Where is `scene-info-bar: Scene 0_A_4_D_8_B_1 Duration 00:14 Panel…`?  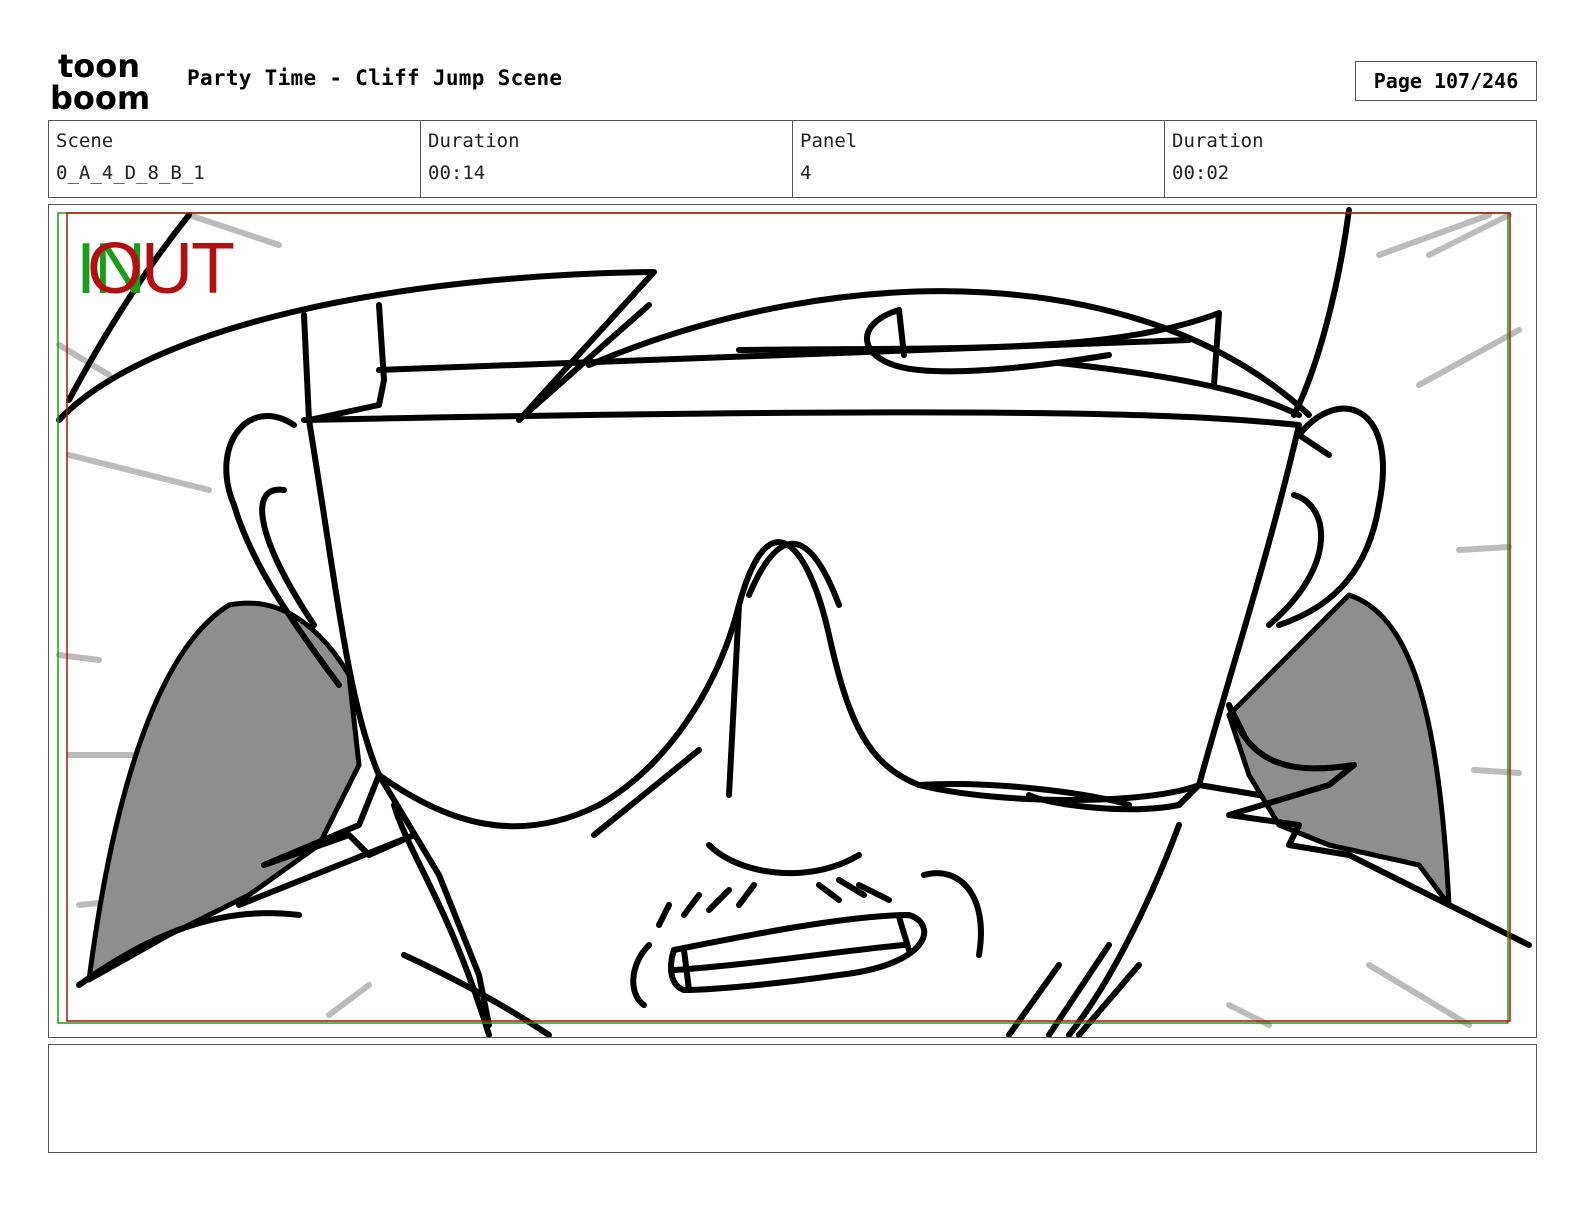 scene-info-bar: Scene 0_A_4_D_8_B_1 Duration 00:14 Panel… is located at coordinates (792, 159).